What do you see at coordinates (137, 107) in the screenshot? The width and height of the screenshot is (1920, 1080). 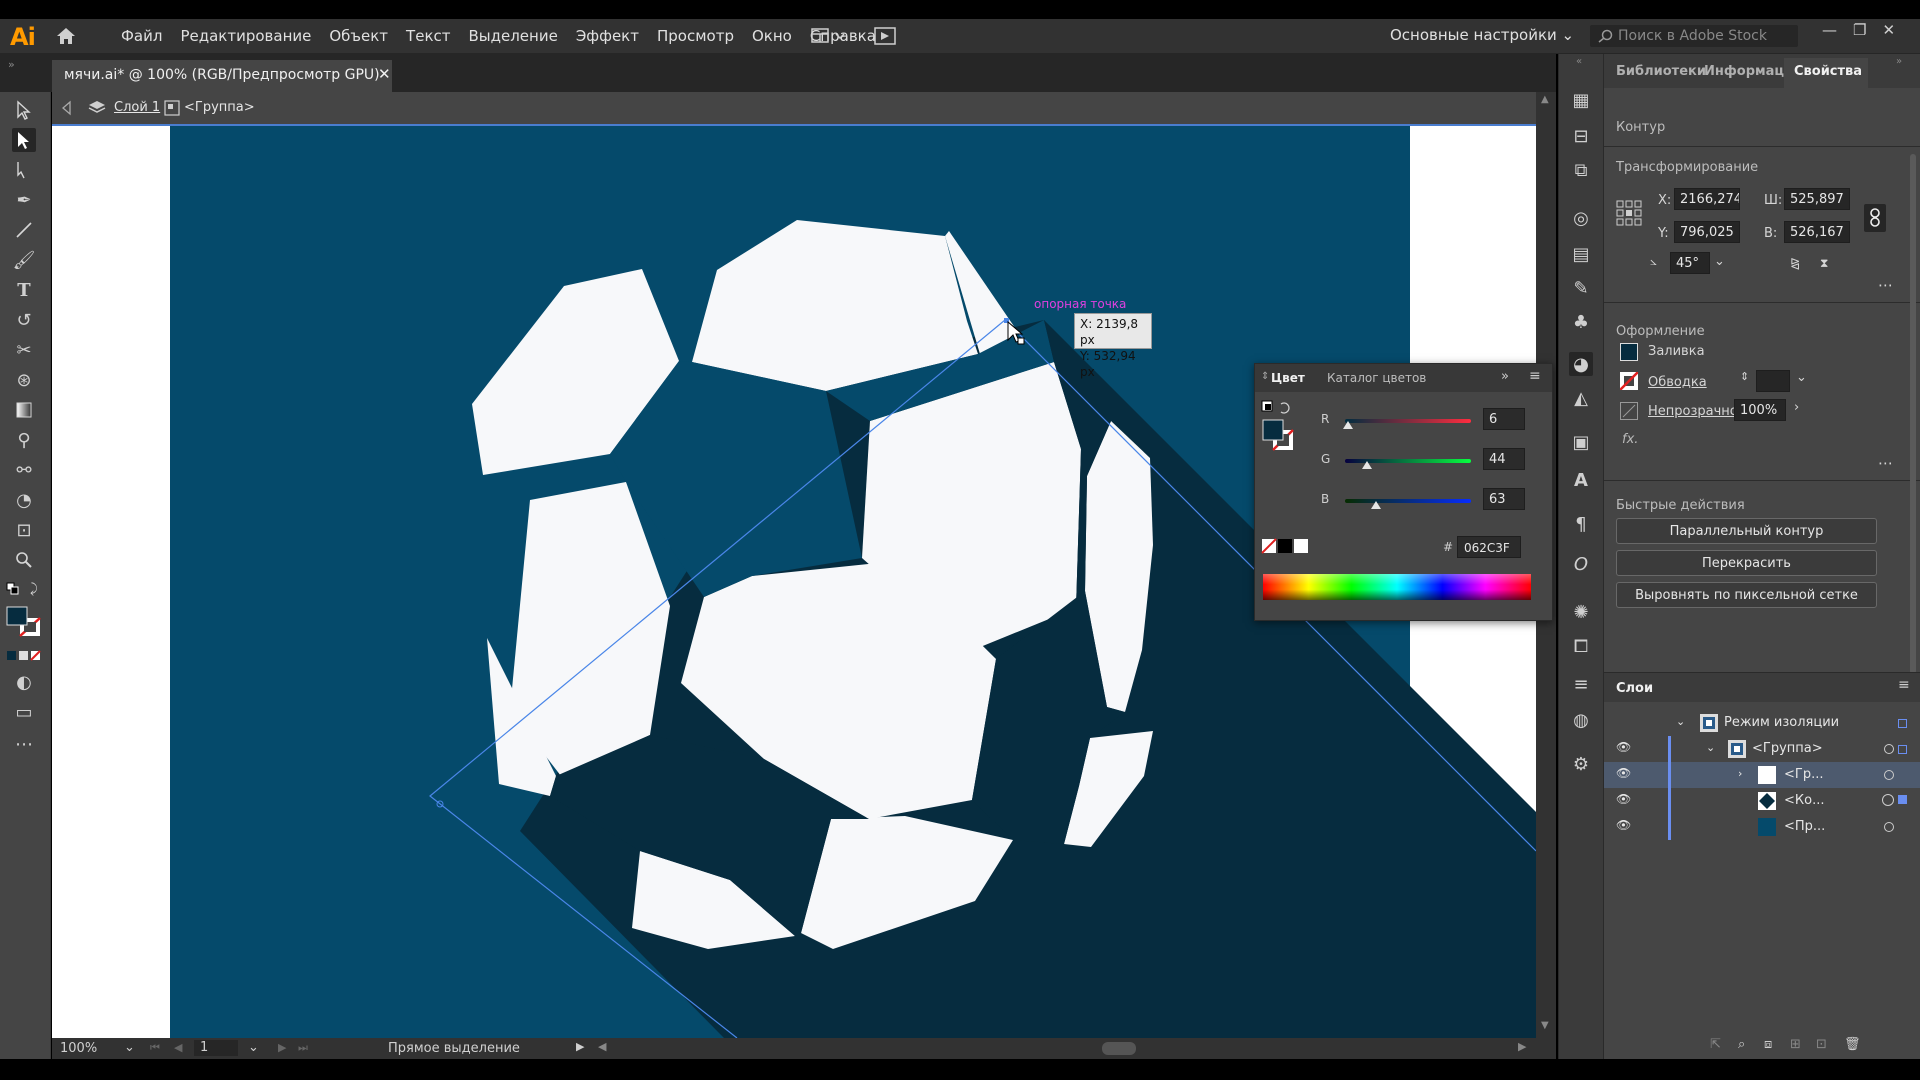 I see `breadcrumb-layer: Слой 1` at bounding box center [137, 107].